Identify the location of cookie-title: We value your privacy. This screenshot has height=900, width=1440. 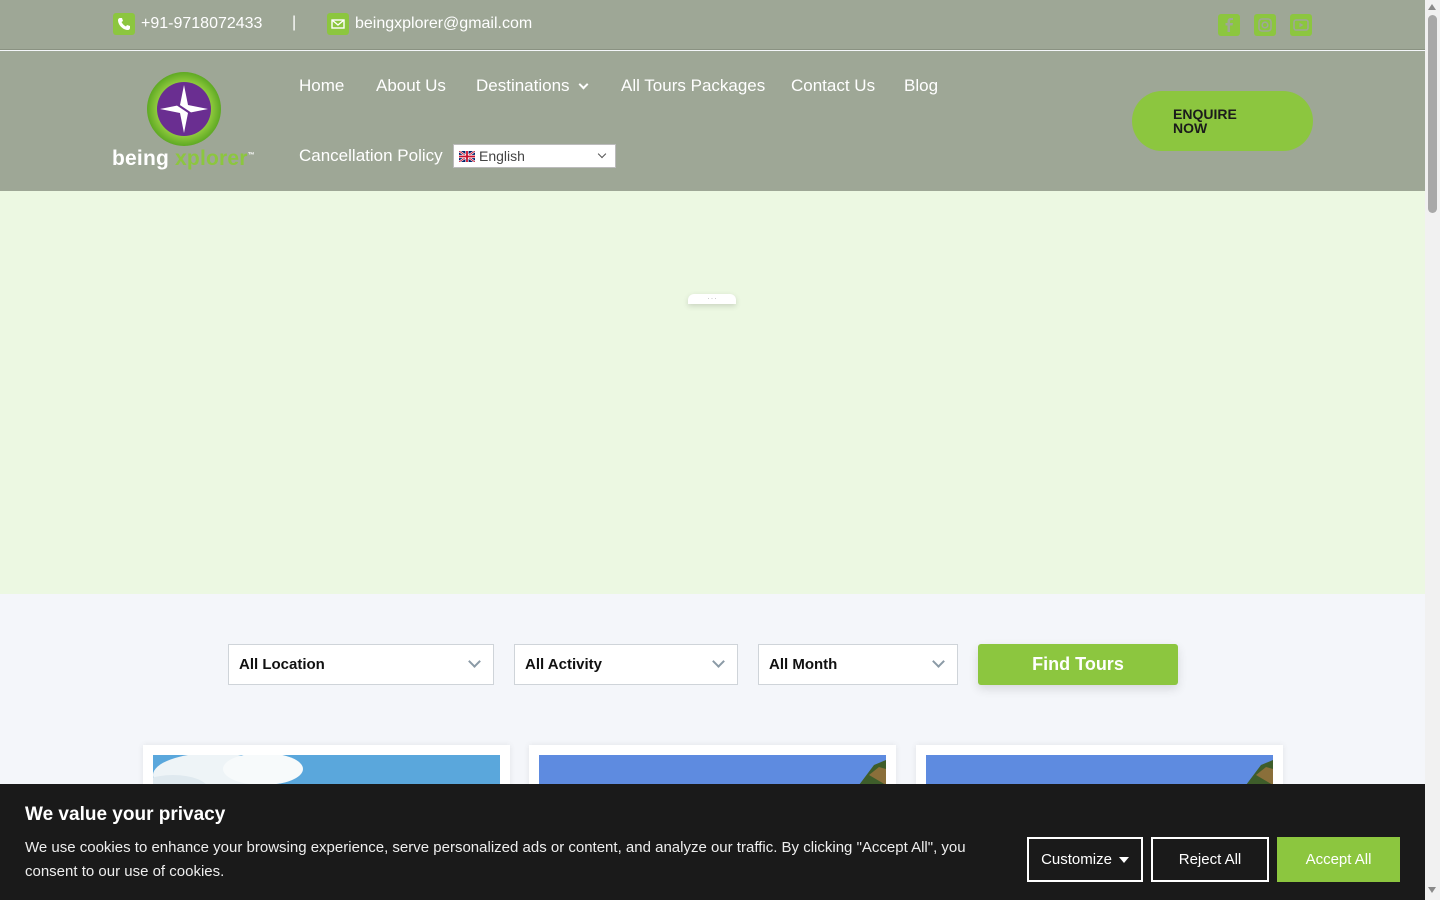
(125, 814).